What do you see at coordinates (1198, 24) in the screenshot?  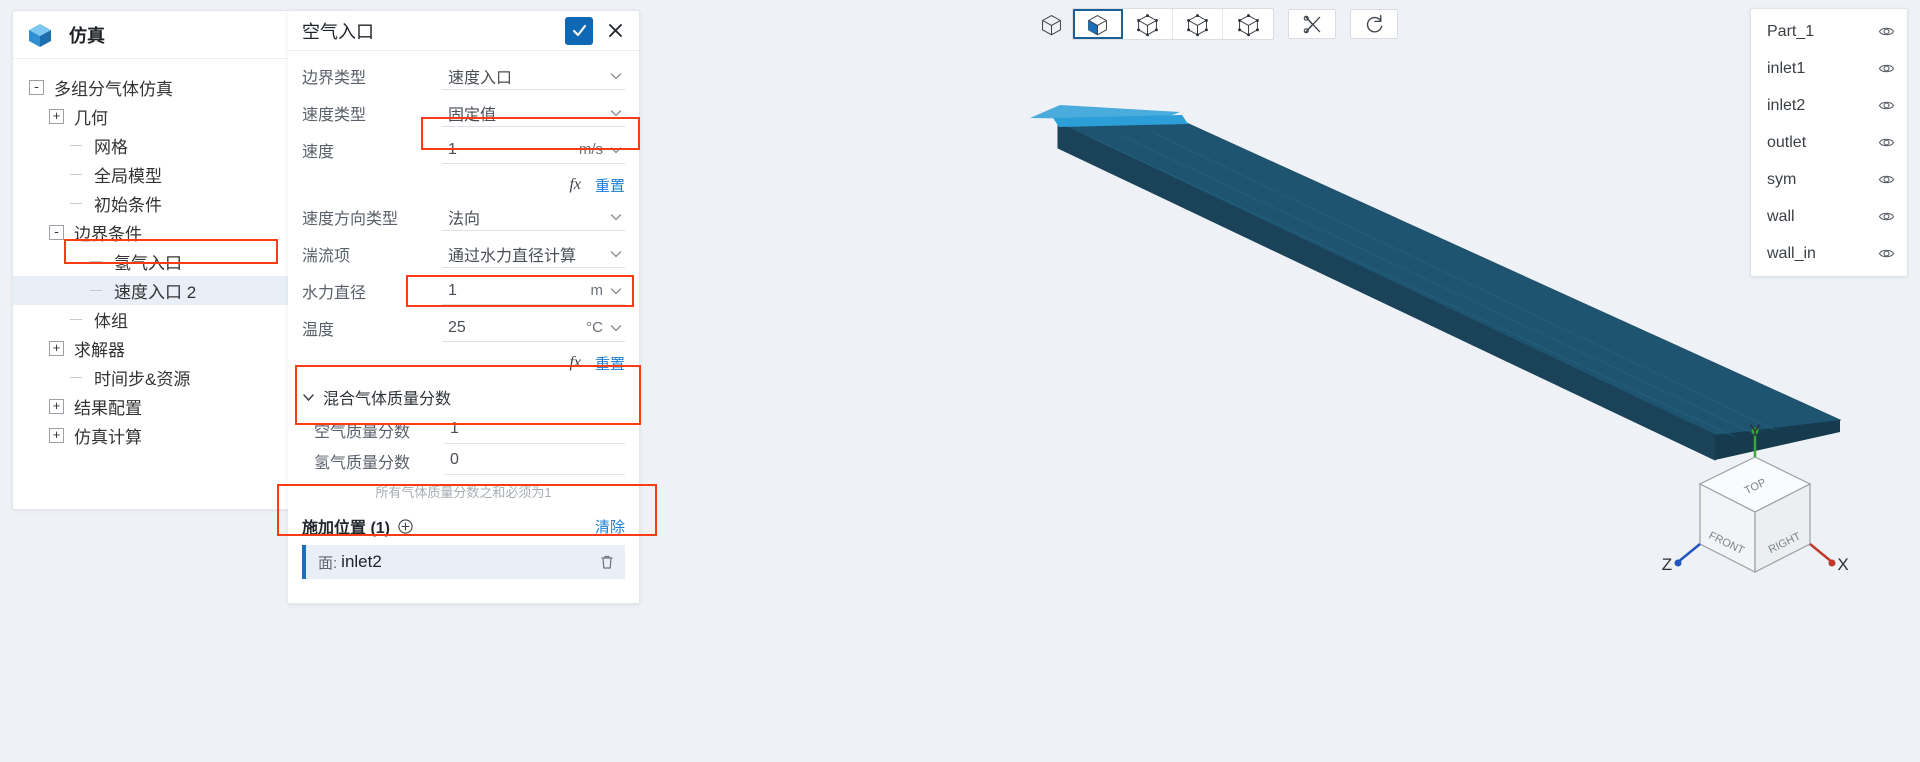 I see `toolbar-select-edge-button` at bounding box center [1198, 24].